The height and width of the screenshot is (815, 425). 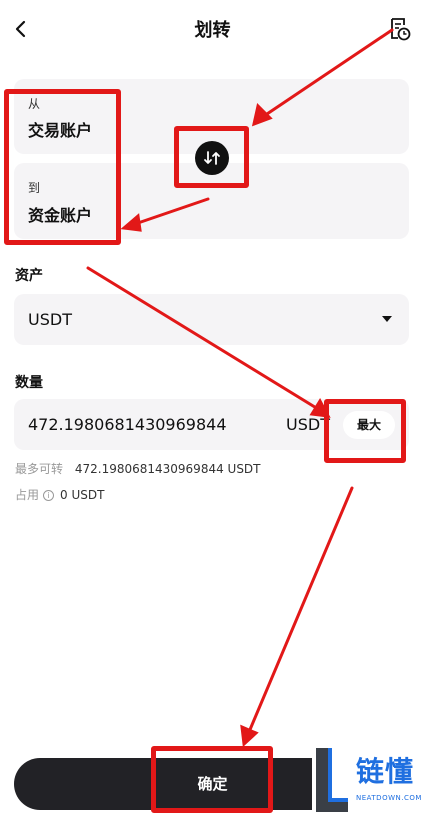 I want to click on brand-logo-icon, so click(x=332, y=780).